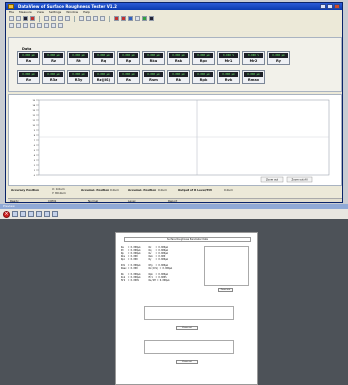 Image resolution: width=348 pixels, height=385 pixels. I want to click on param-rvk: 0.000 μm Rvk, so click(228, 77).